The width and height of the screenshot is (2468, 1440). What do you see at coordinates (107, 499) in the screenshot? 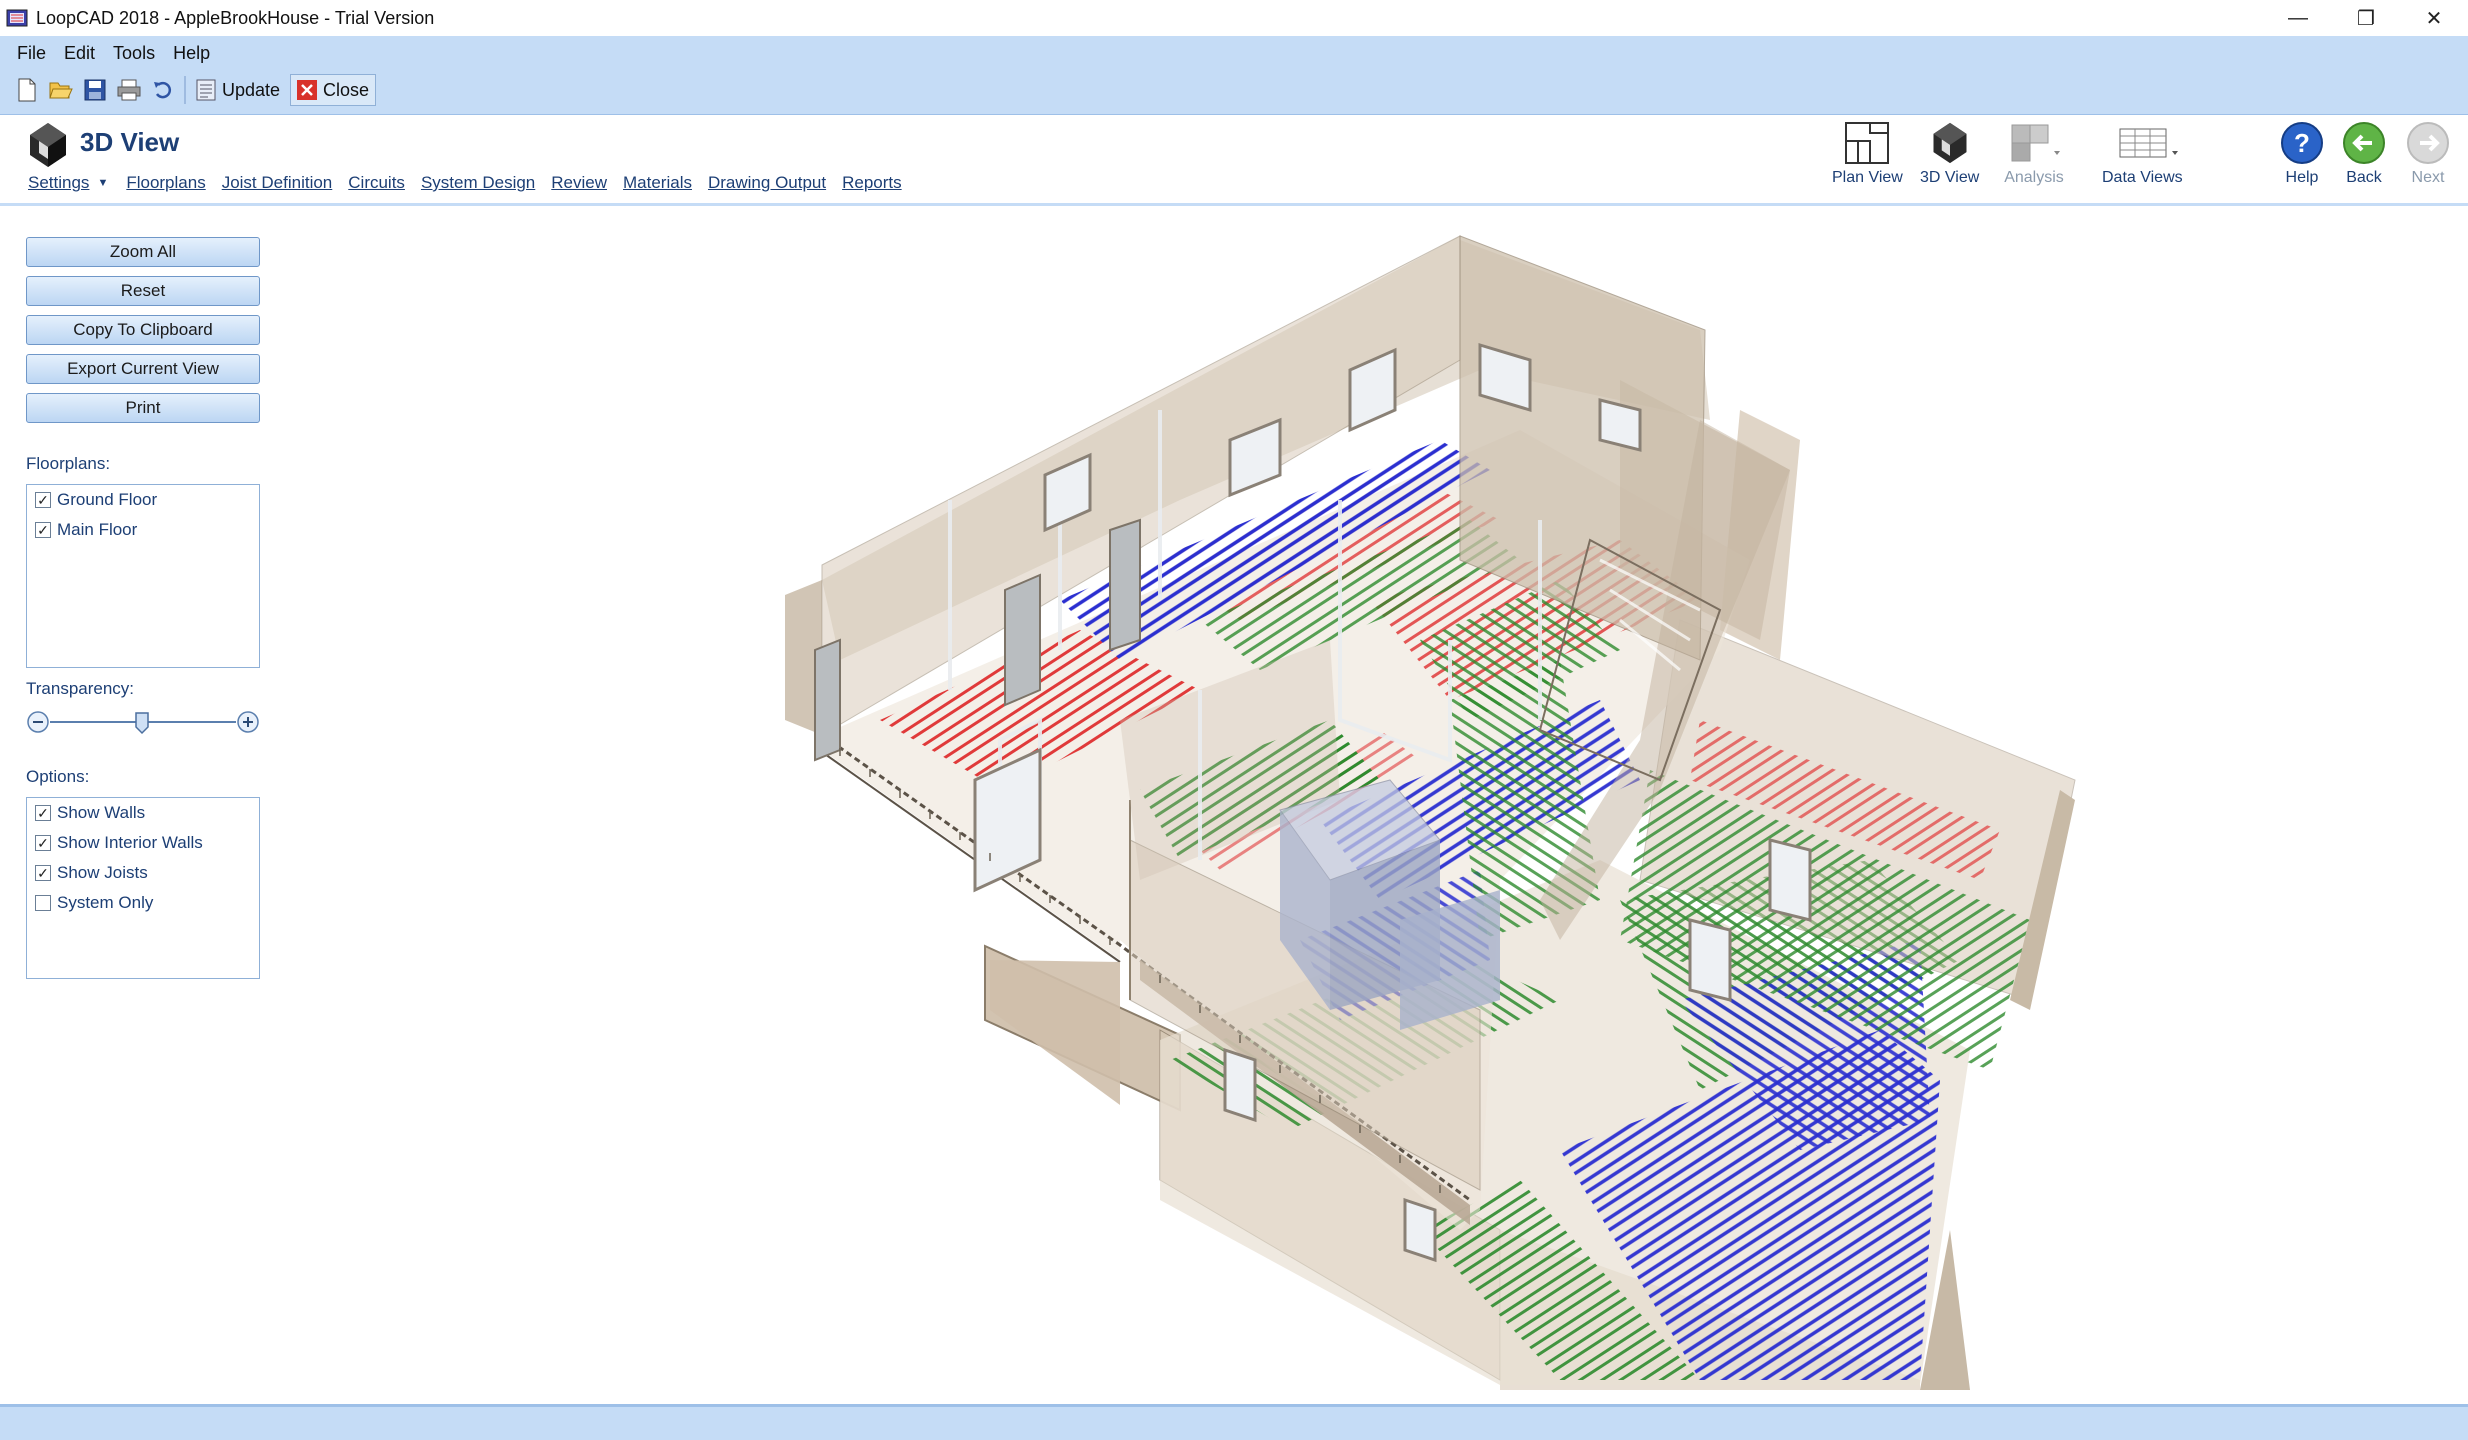
I see `floorplan-label: Ground Floor` at bounding box center [107, 499].